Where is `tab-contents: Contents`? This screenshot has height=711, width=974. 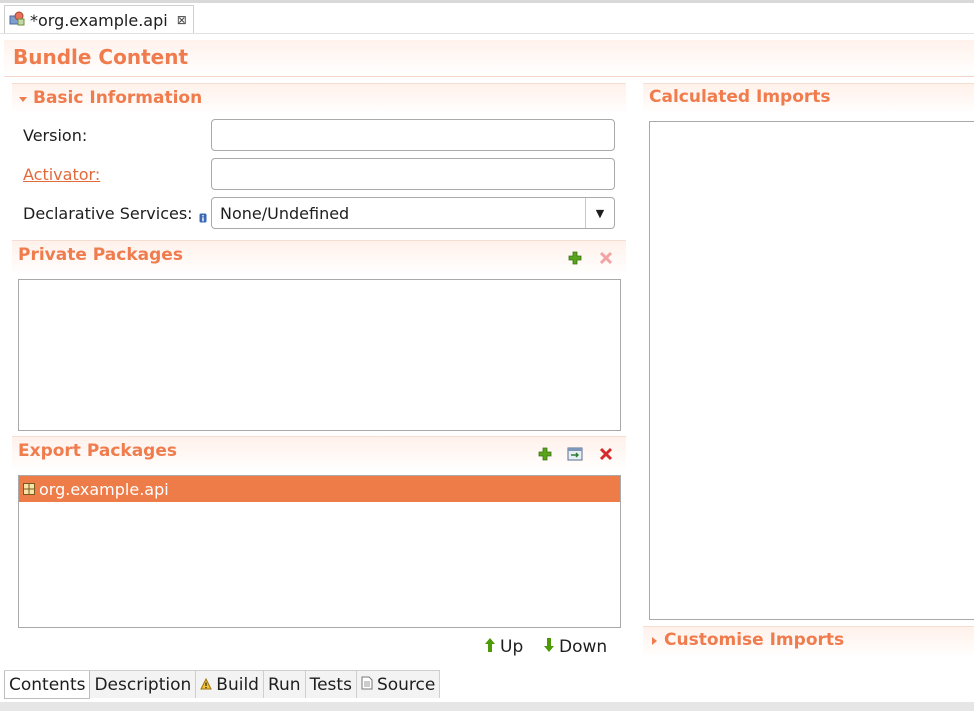
tab-contents: Contents is located at coordinates (47, 685).